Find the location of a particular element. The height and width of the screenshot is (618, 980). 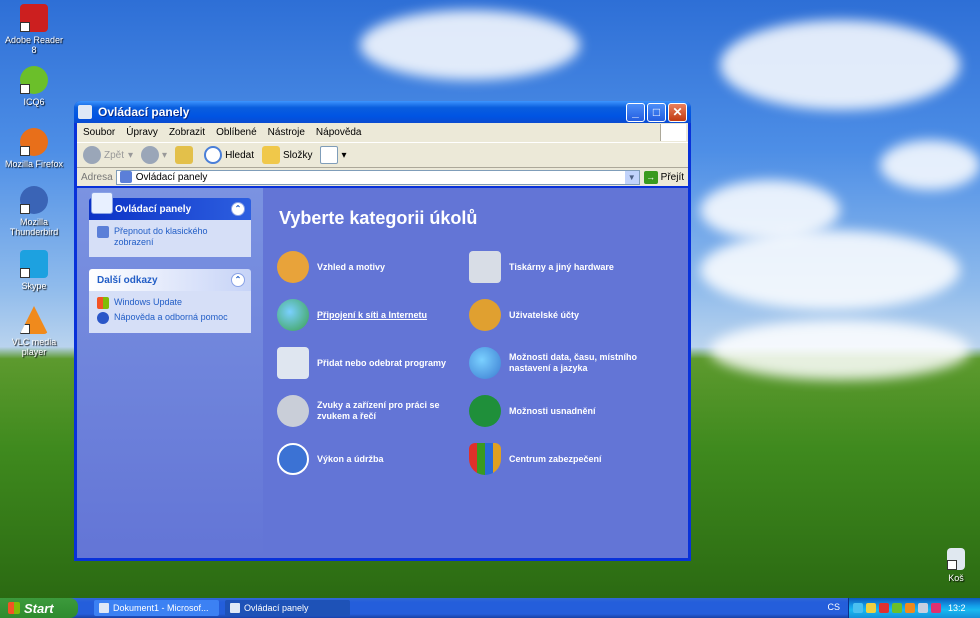

desktop-icon-skype: Skype is located at coordinates (34, 270).